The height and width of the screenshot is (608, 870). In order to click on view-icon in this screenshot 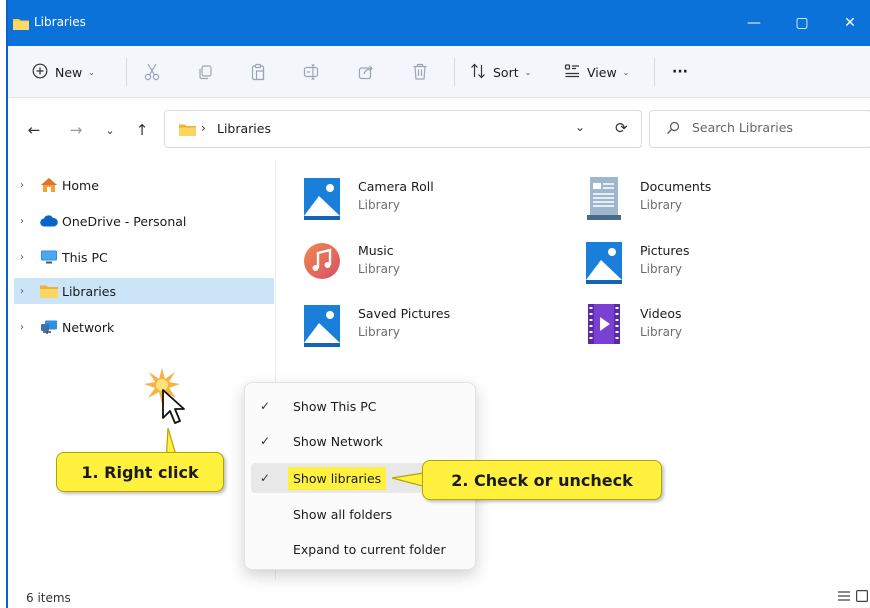, I will do `click(572, 72)`.